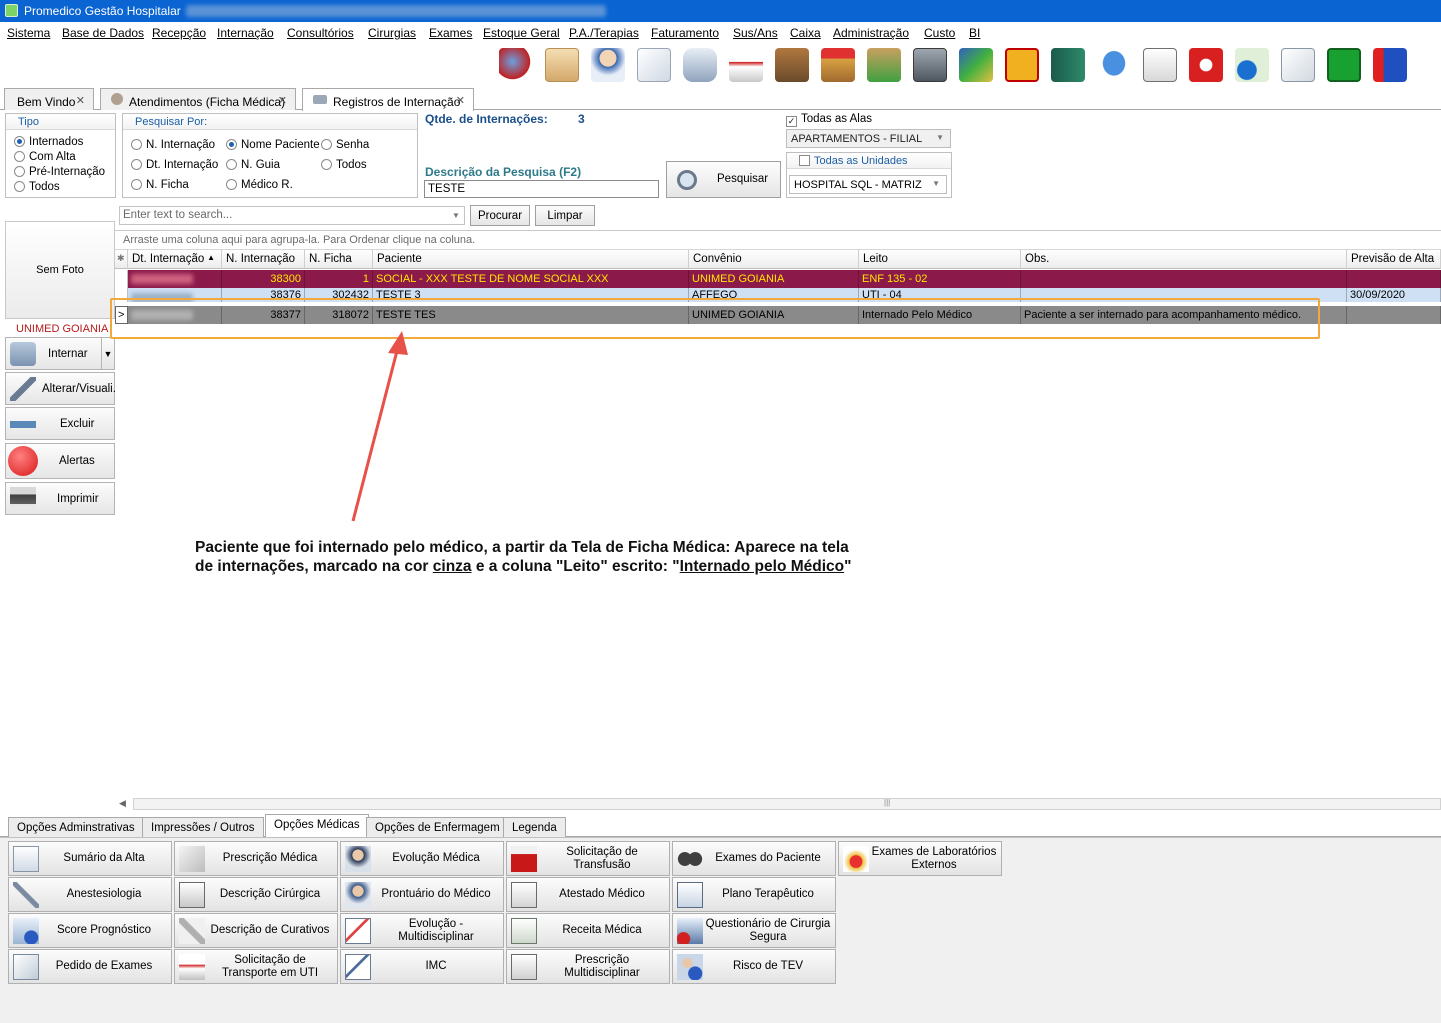  What do you see at coordinates (920, 858) in the screenshot?
I see `exames-laboratorios-externos-button: Exames de Laboratórios Externos` at bounding box center [920, 858].